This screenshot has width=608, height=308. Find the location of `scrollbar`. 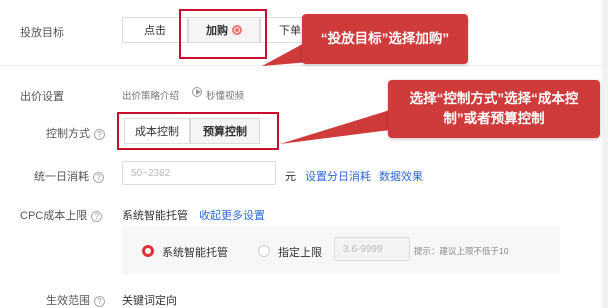

scrollbar is located at coordinates (605, 154).